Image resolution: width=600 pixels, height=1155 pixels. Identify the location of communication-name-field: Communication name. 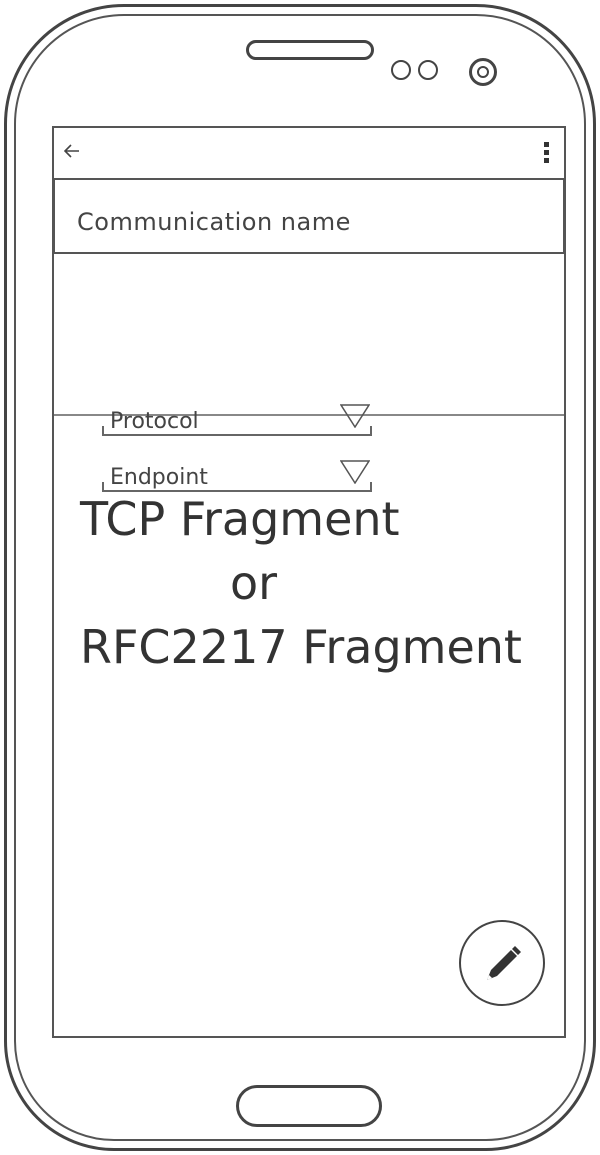
(309, 217).